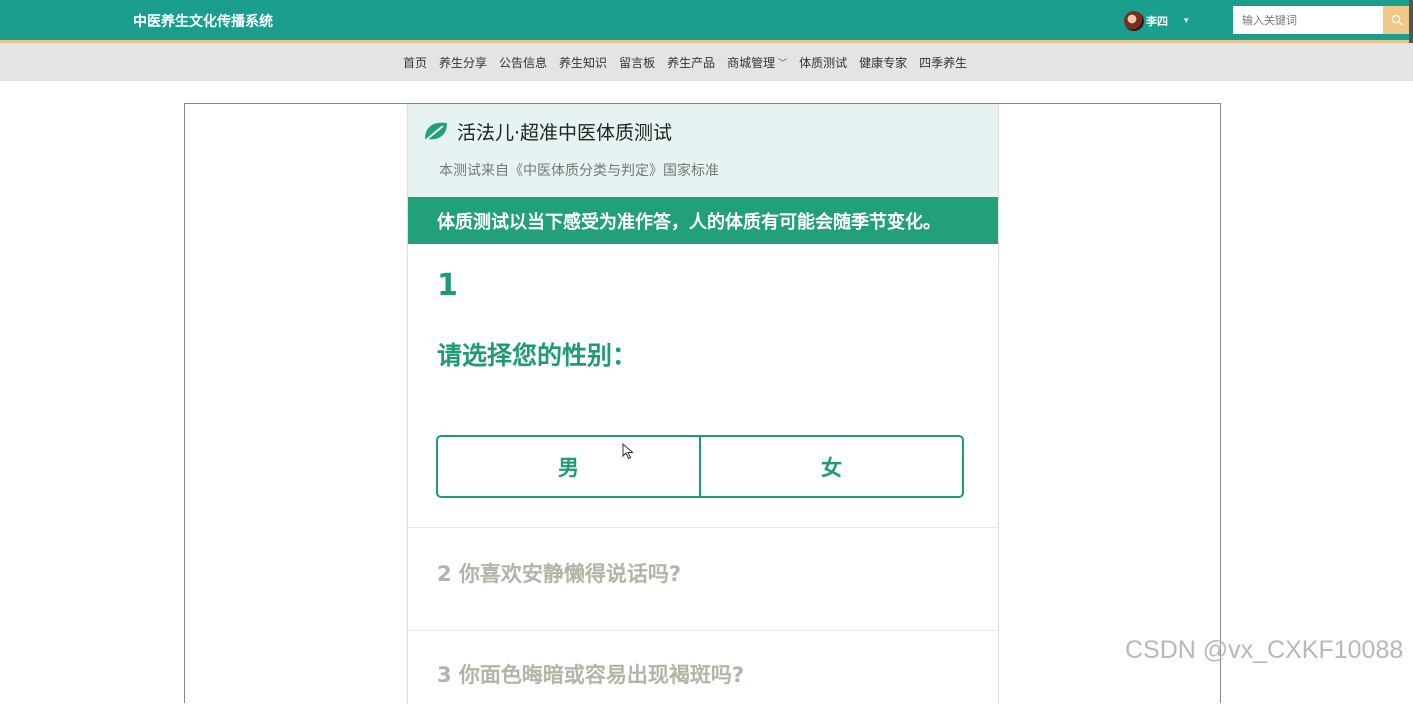 The width and height of the screenshot is (1413, 704). I want to click on search-icon, so click(1396, 20).